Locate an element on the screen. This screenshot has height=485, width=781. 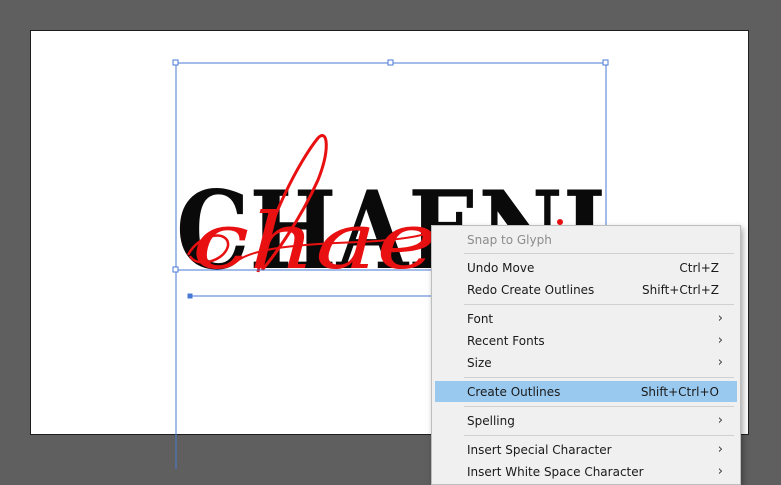
menu-shortcut: Shift+Ctrl+O is located at coordinates (679, 391).